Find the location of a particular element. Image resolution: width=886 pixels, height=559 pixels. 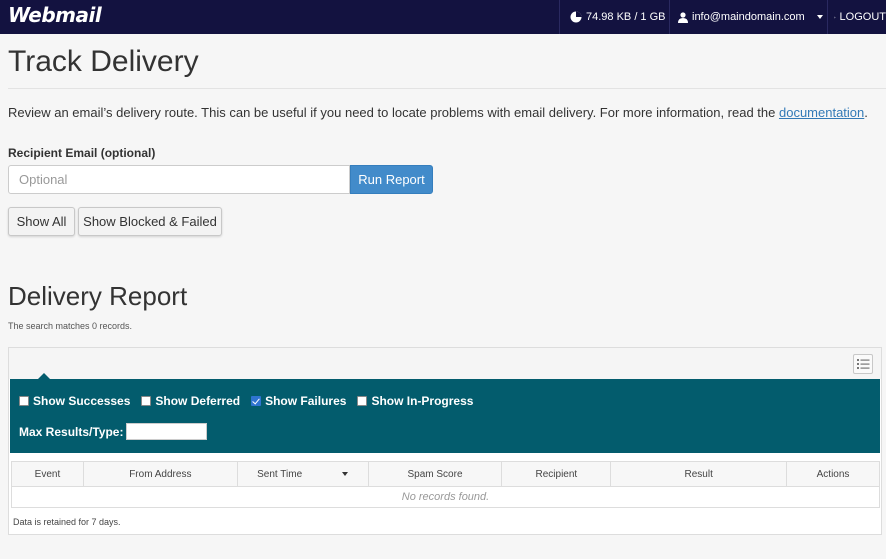

disk-usage: 74.98 KB / 1 GB is located at coordinates (614, 17).